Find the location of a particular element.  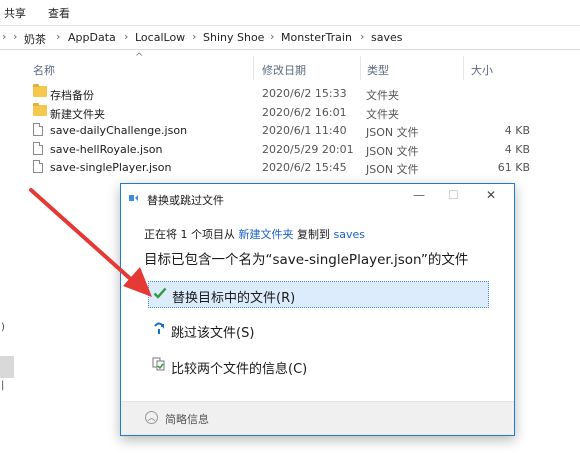

annotation-arrow is located at coordinates (90, 242).